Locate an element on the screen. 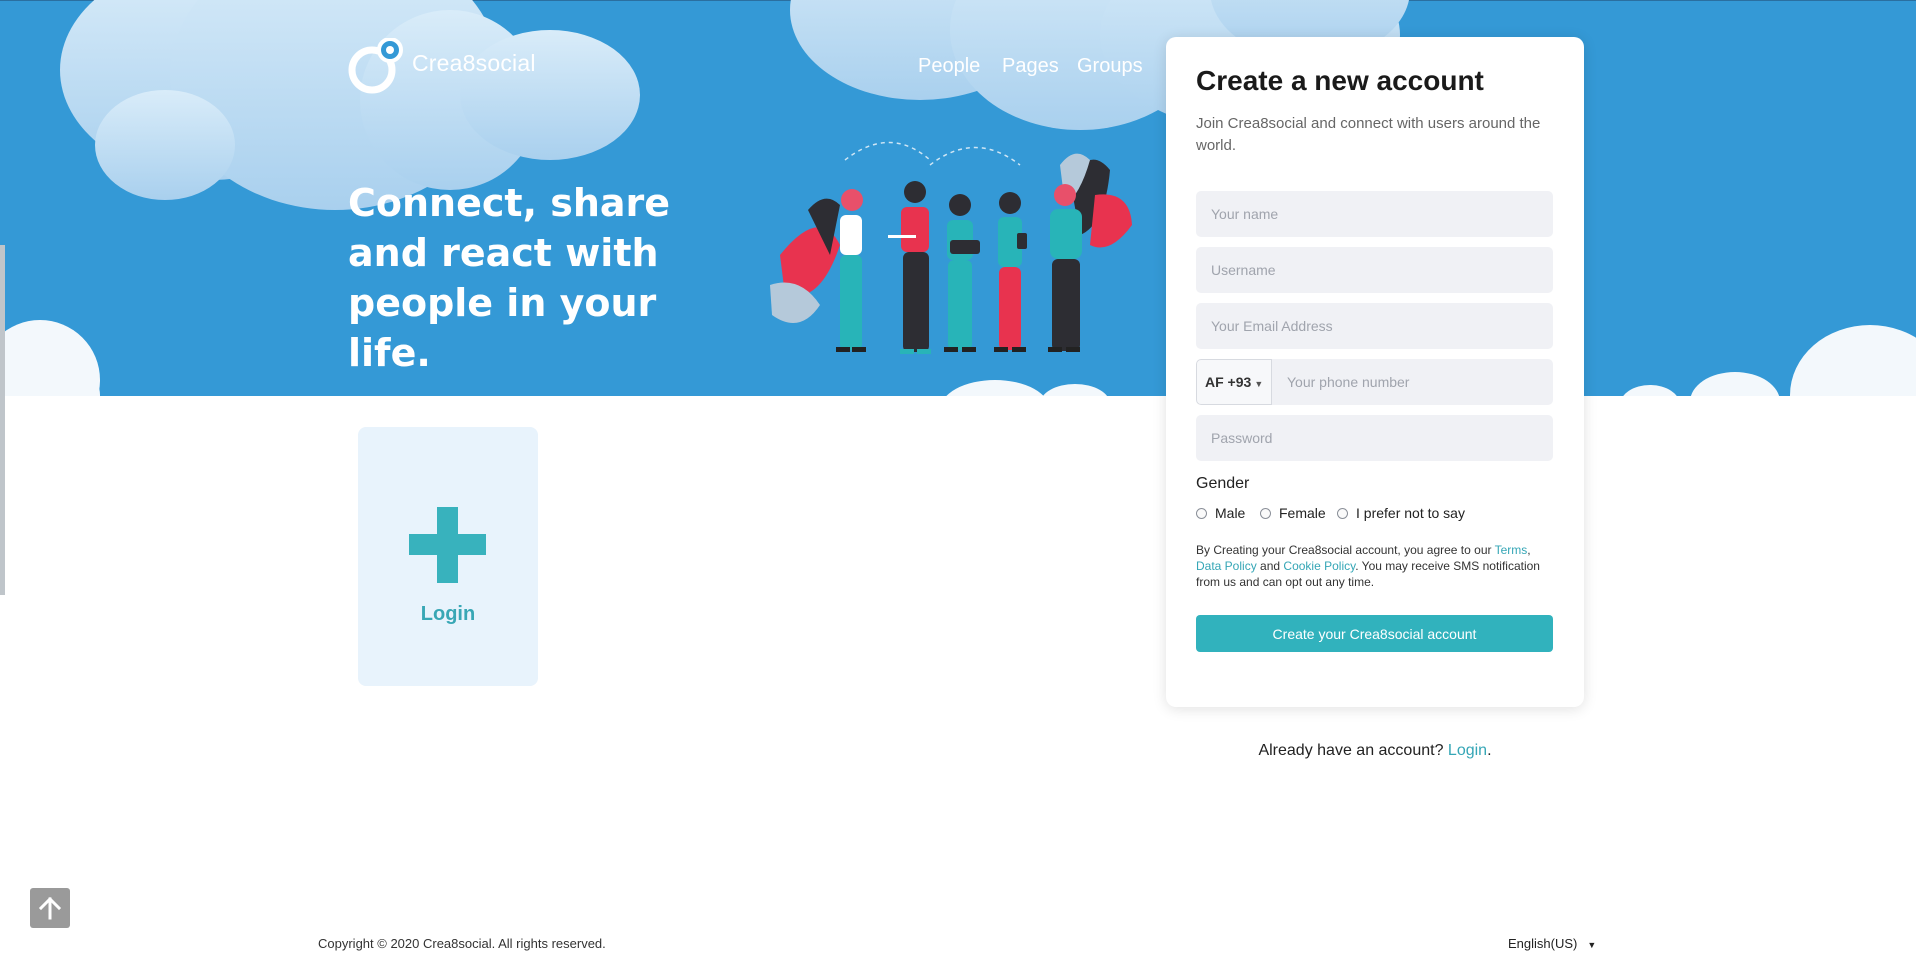 Image resolution: width=1916 pixels, height=978 pixels. email-field is located at coordinates (1374, 326).